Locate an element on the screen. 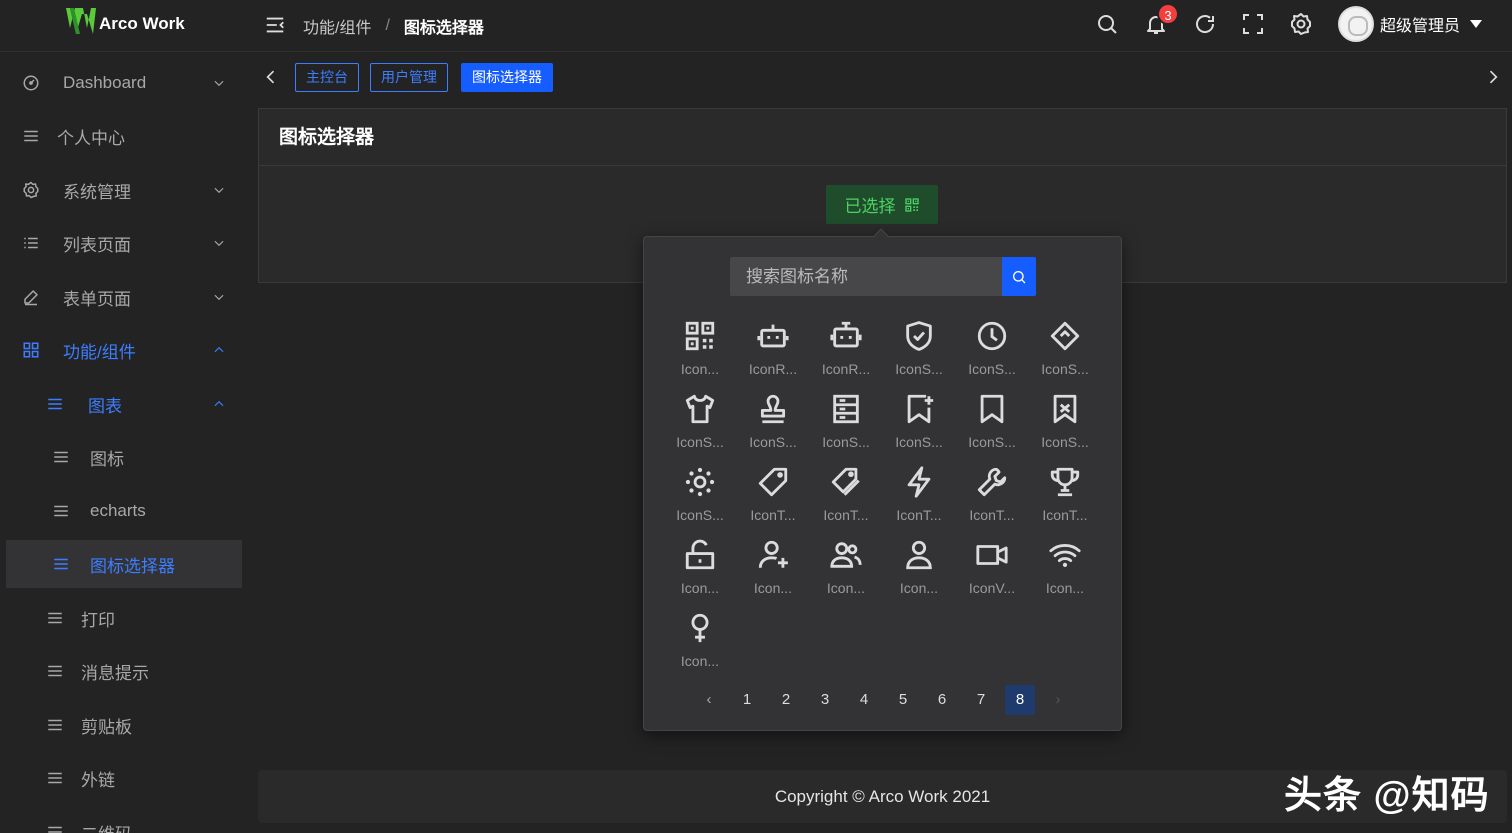  chevron-right-icon is located at coordinates (1493, 77).